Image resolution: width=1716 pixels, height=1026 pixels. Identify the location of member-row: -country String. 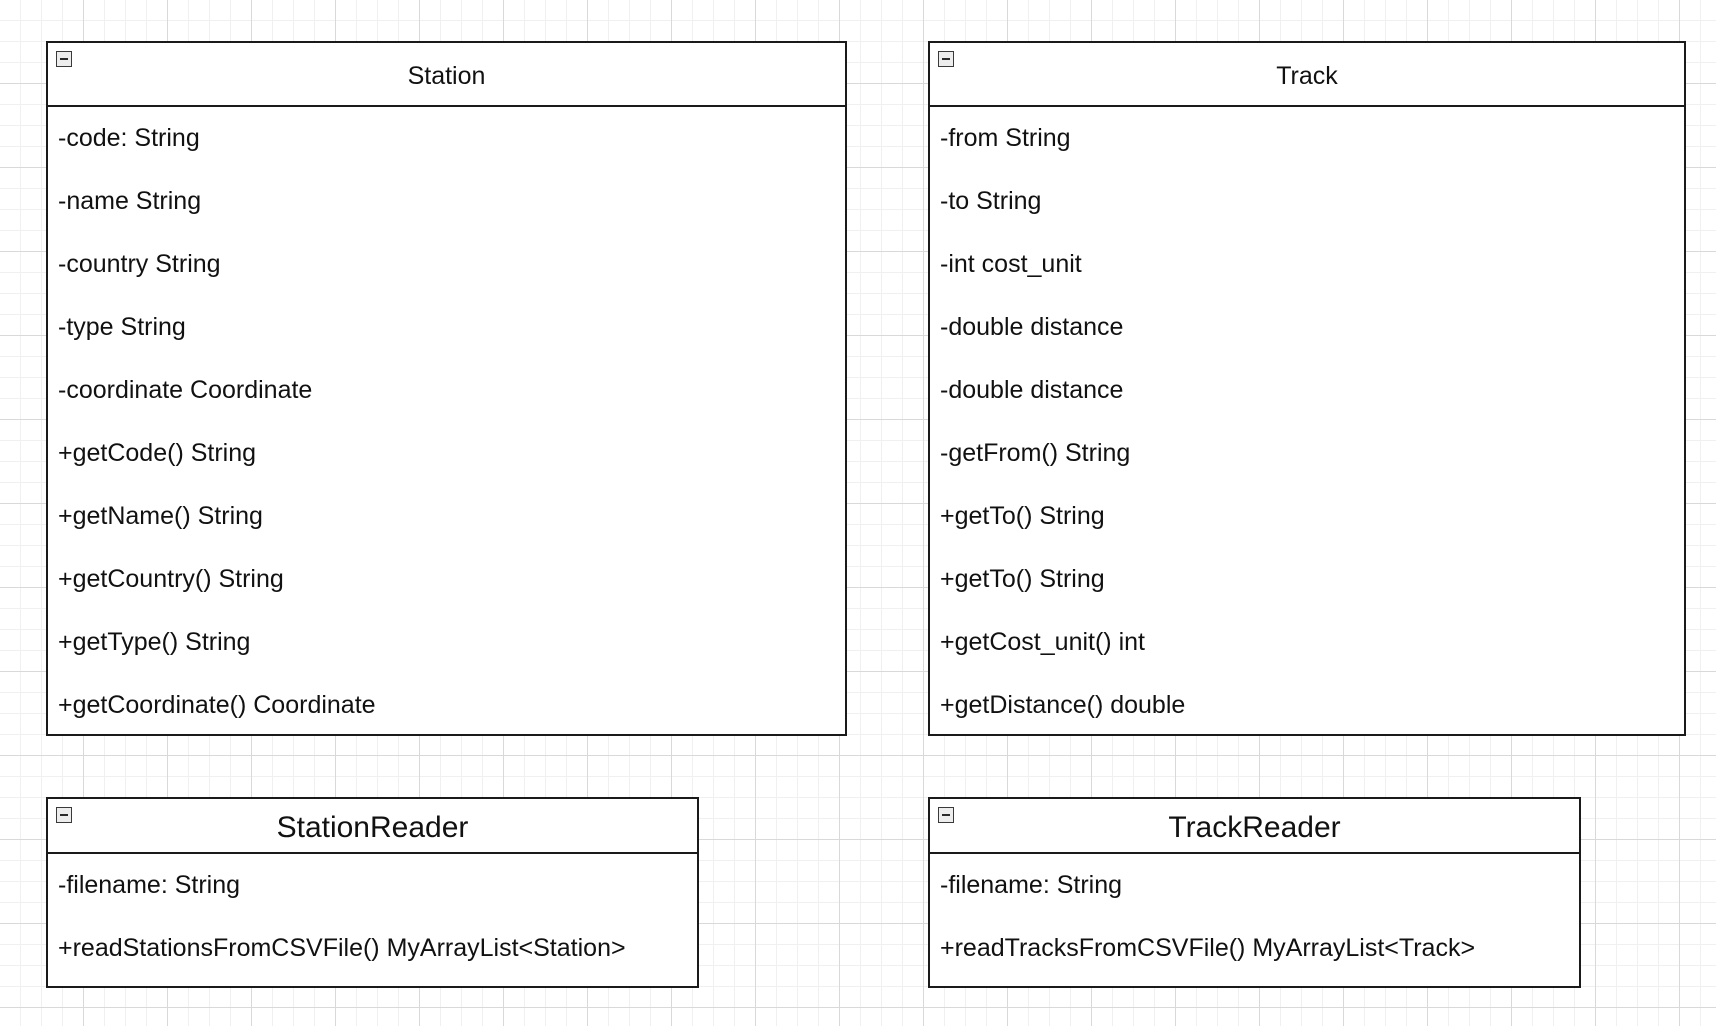
(451, 264).